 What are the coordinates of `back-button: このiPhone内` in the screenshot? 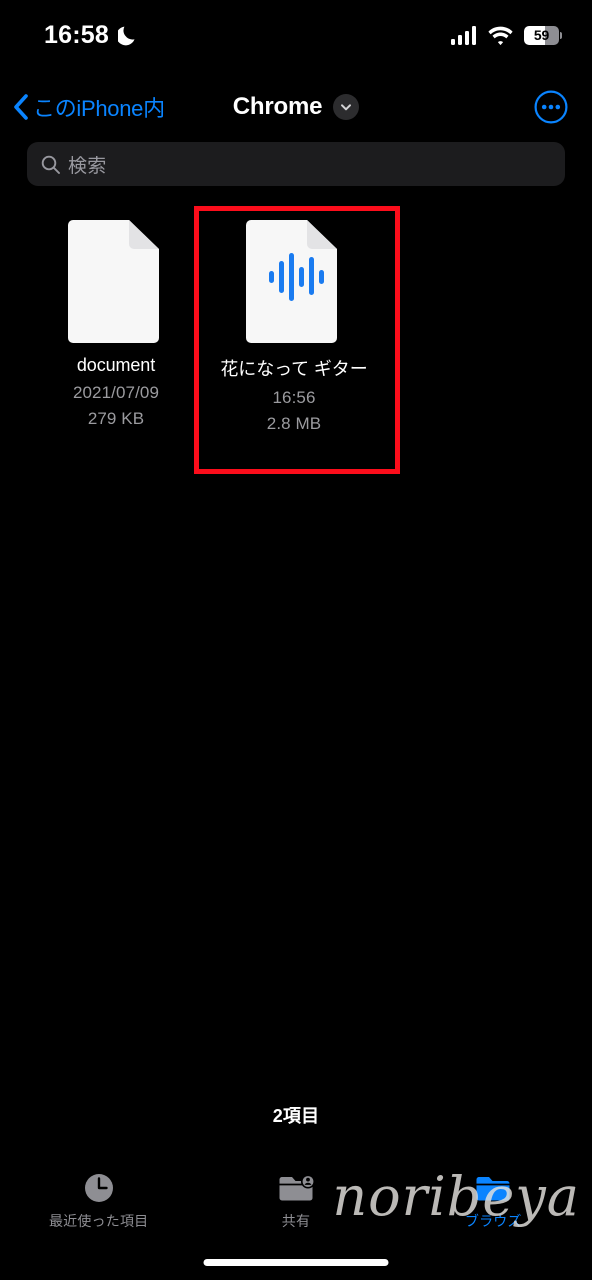 It's located at (89, 107).